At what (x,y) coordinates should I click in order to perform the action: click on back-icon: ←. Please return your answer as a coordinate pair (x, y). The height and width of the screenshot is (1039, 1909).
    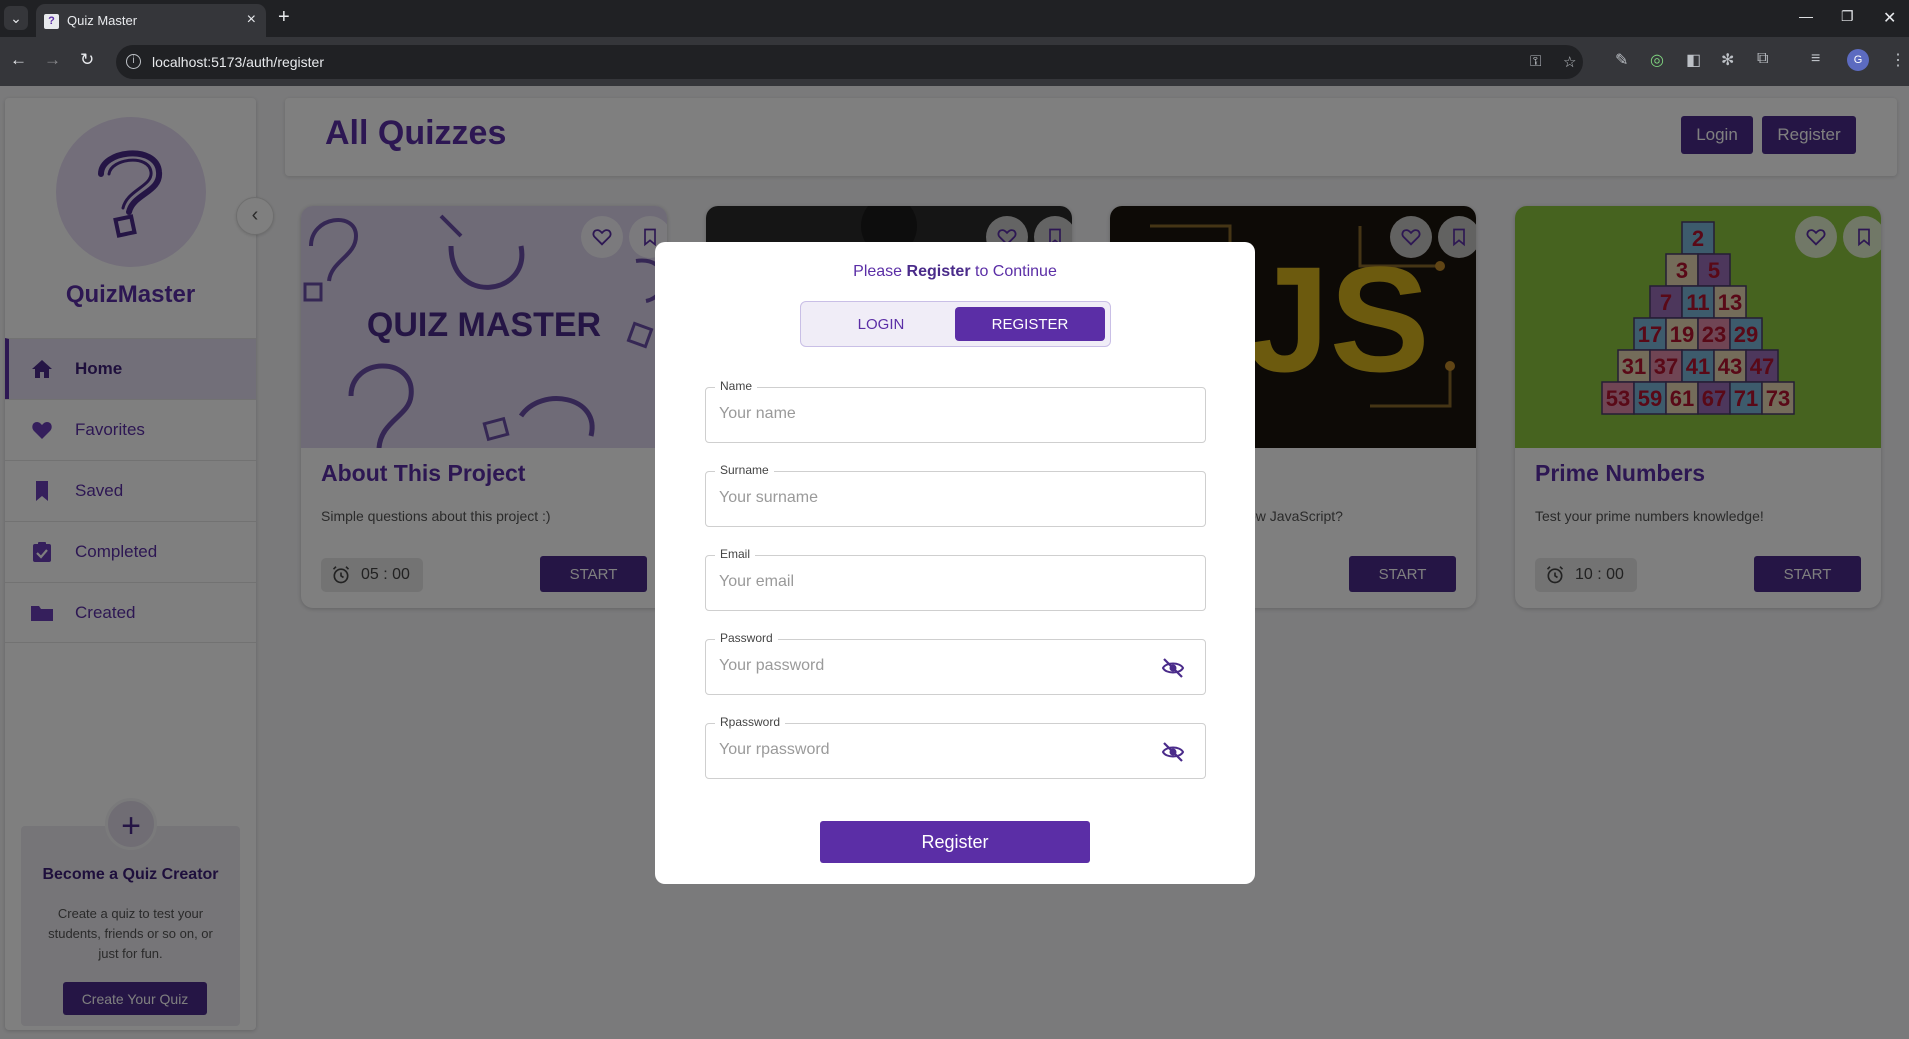
    Looking at the image, I should click on (18, 60).